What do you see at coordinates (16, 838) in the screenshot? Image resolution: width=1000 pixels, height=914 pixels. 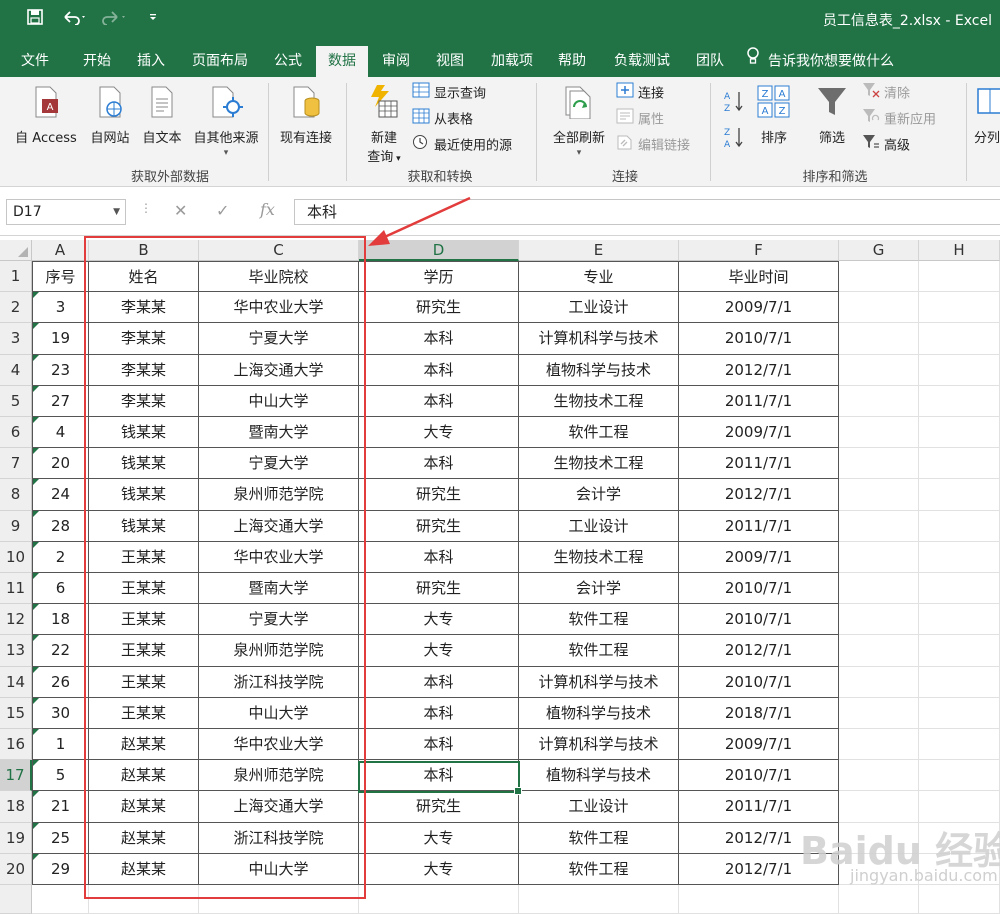 I see `row-header-19: 19` at bounding box center [16, 838].